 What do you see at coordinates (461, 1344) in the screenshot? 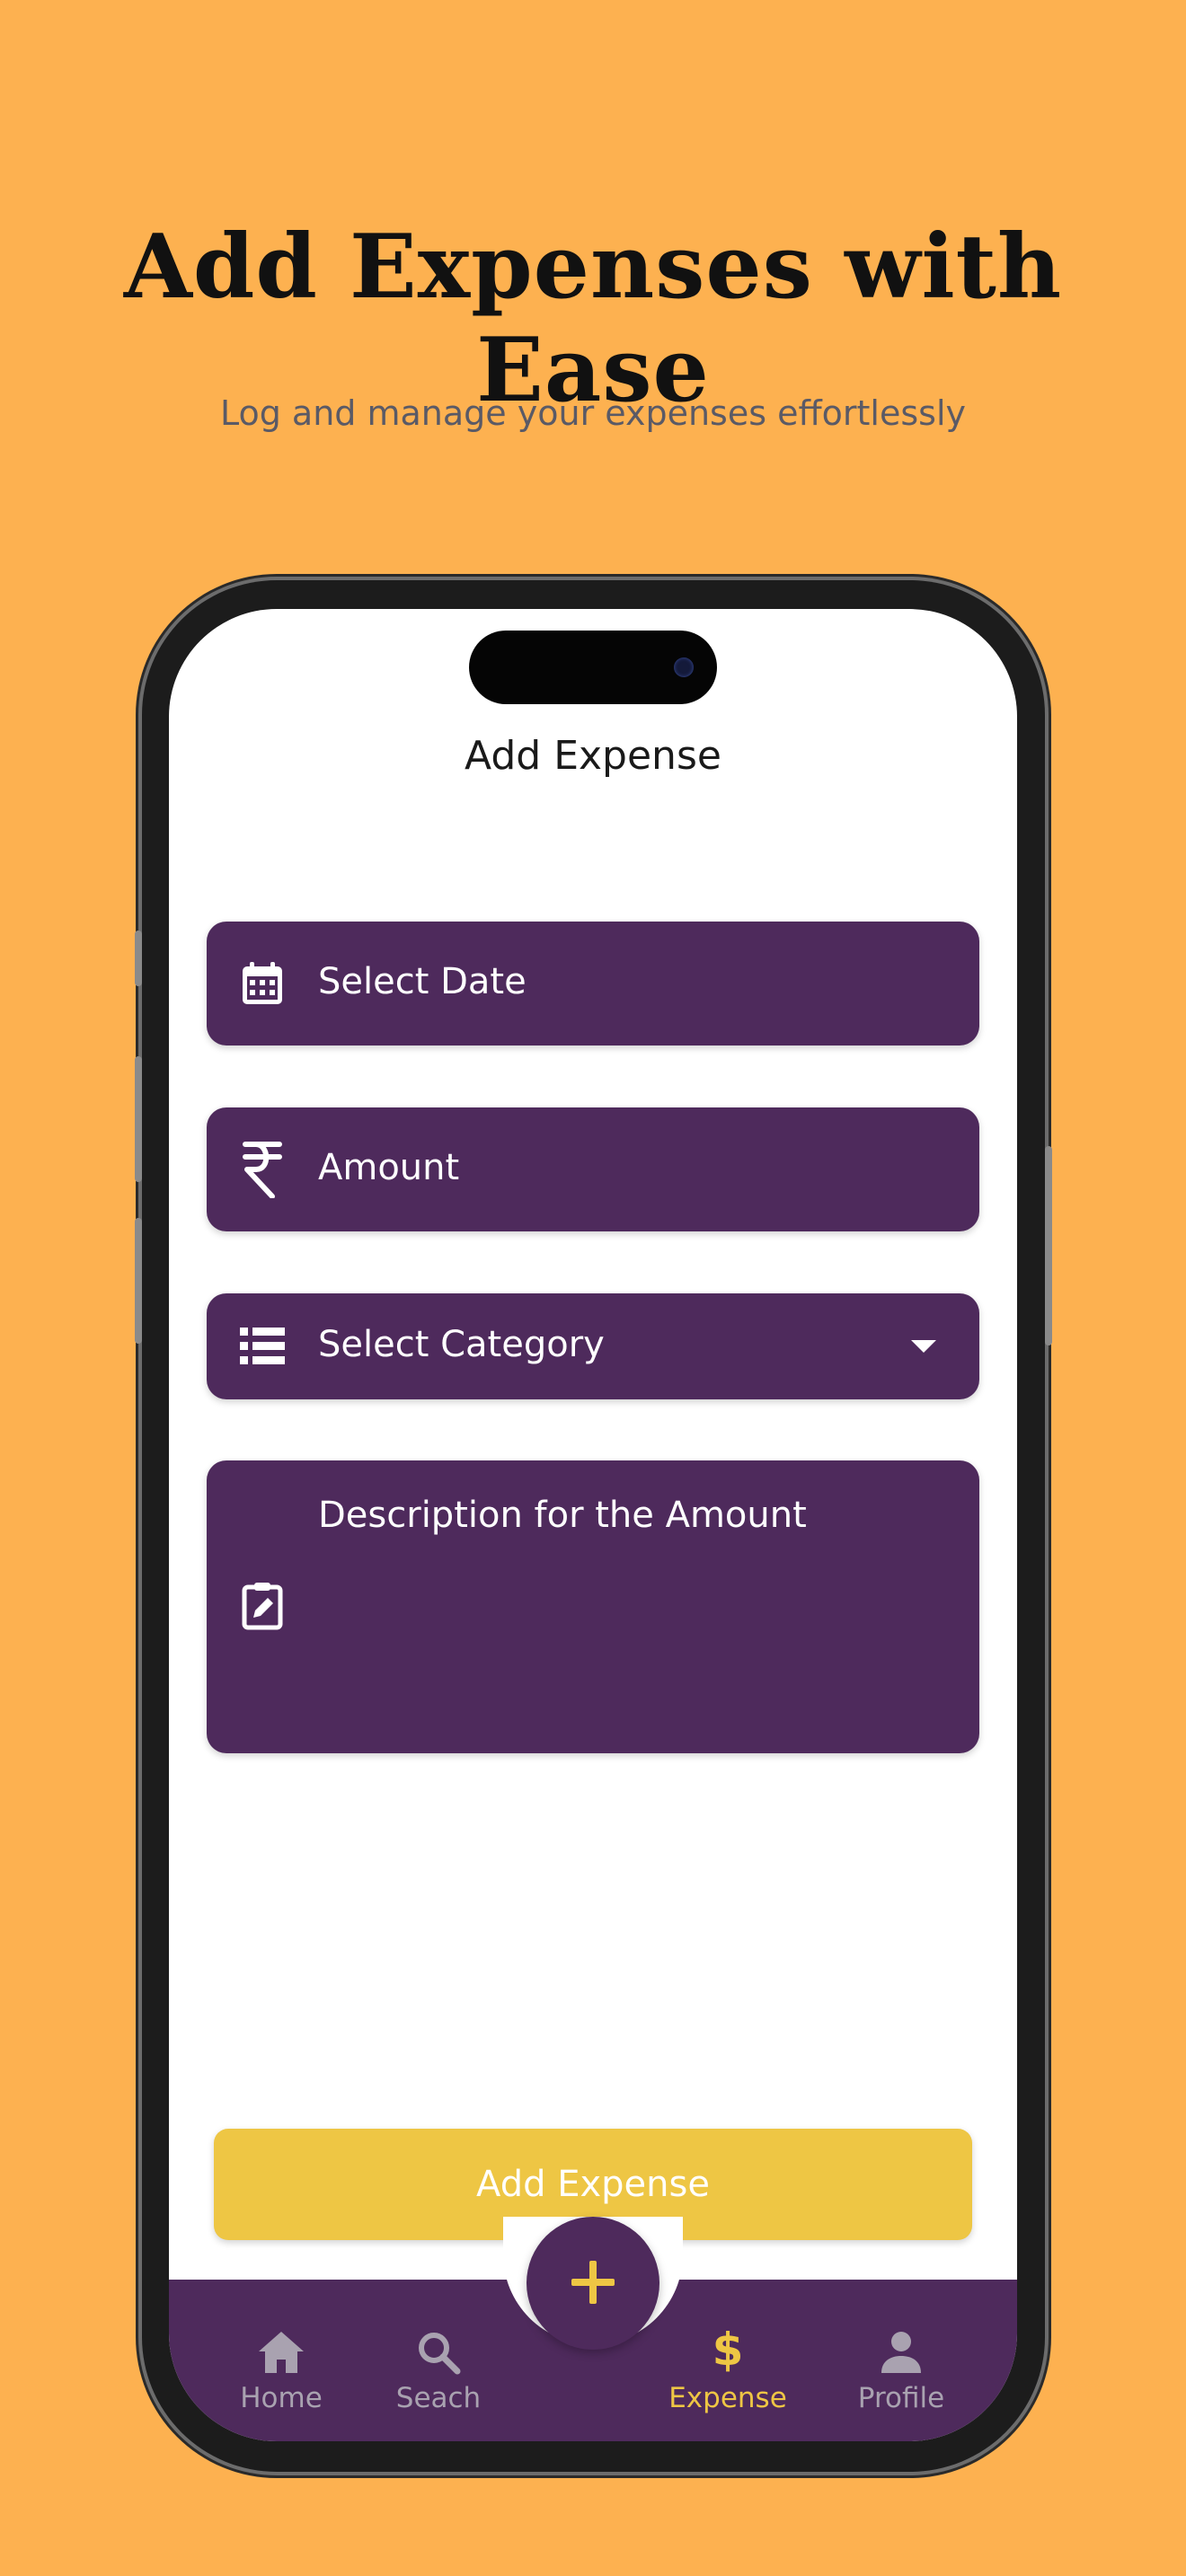
I see `select-category-label: Select Category` at bounding box center [461, 1344].